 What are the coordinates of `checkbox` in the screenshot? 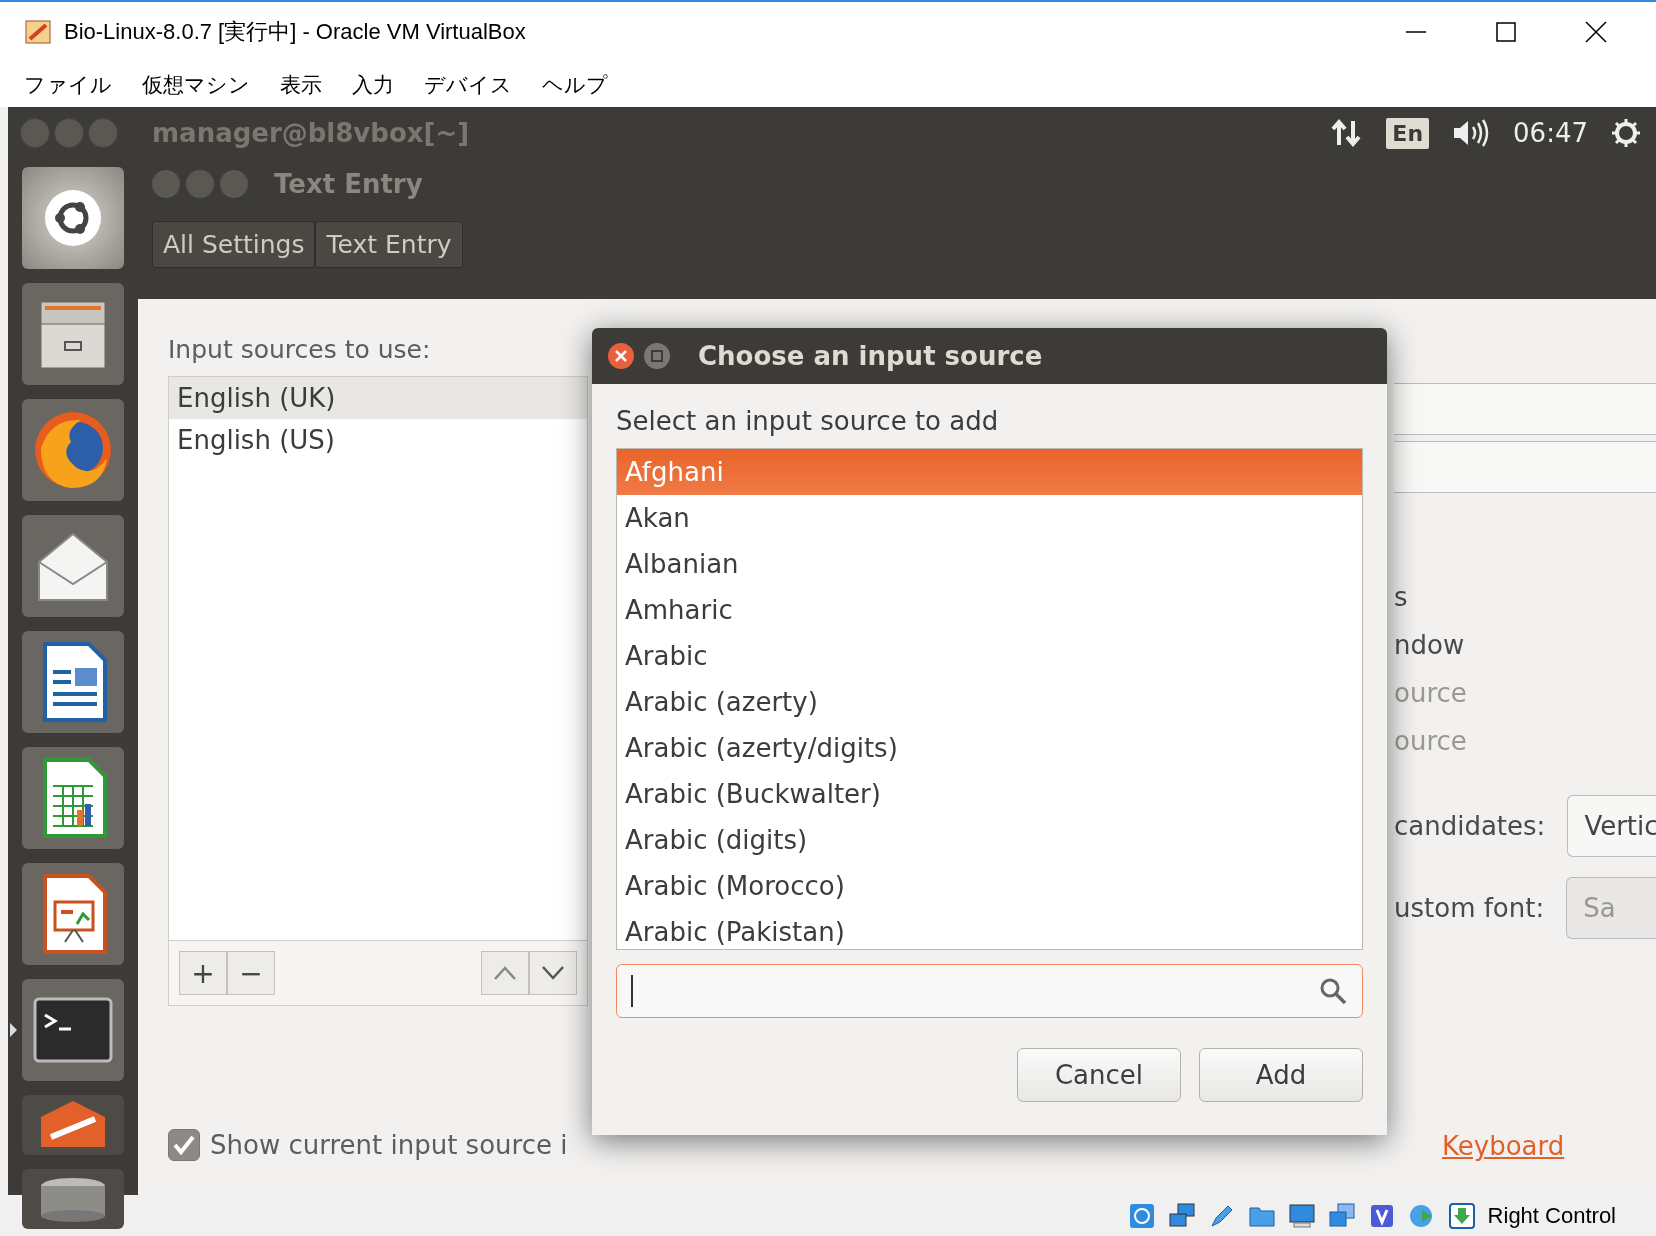 It's located at (184, 1145).